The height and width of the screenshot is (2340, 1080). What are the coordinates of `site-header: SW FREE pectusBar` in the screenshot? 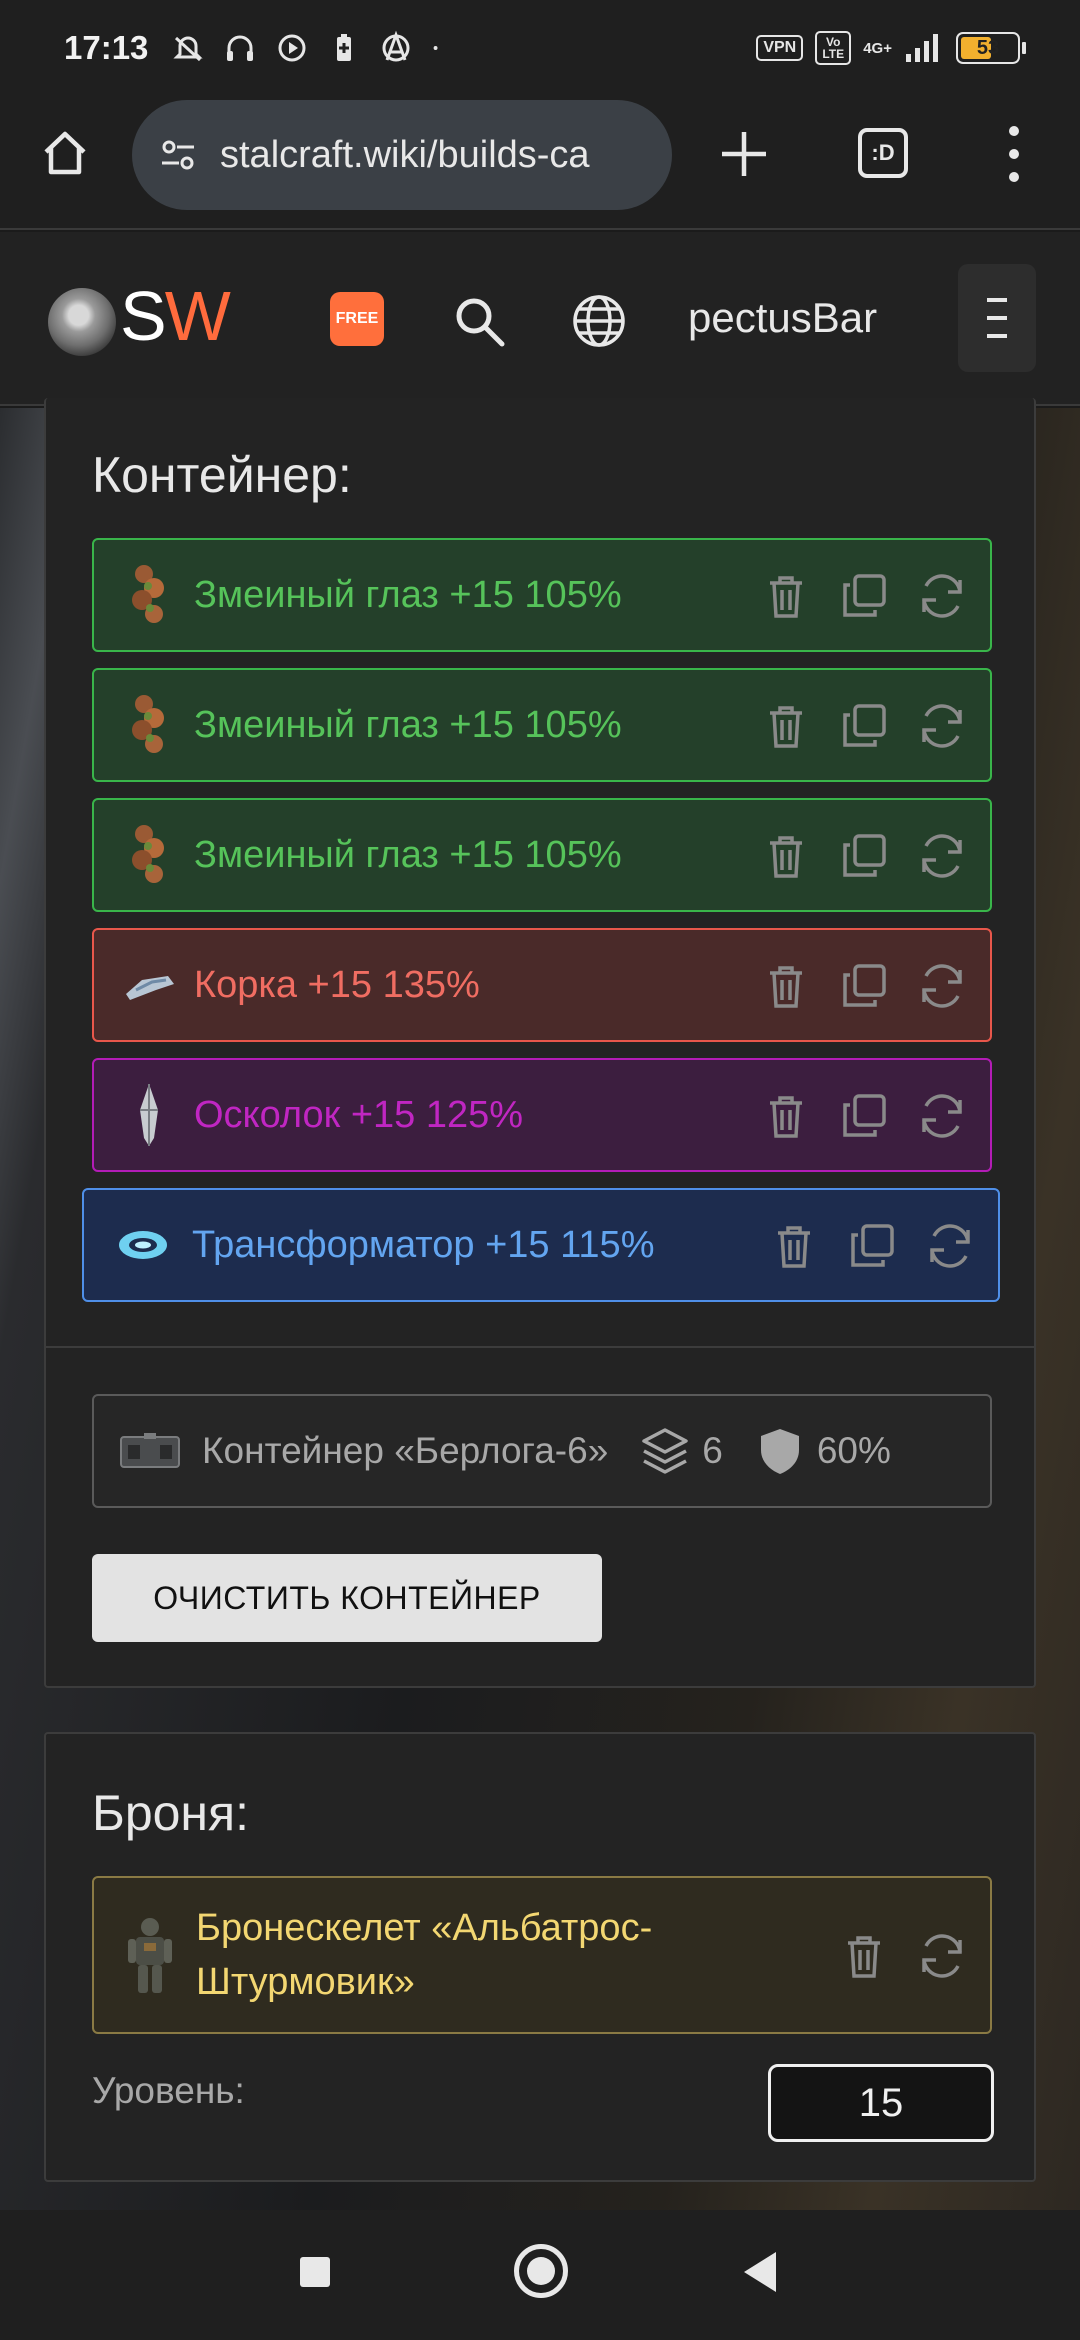 It's located at (540, 319).